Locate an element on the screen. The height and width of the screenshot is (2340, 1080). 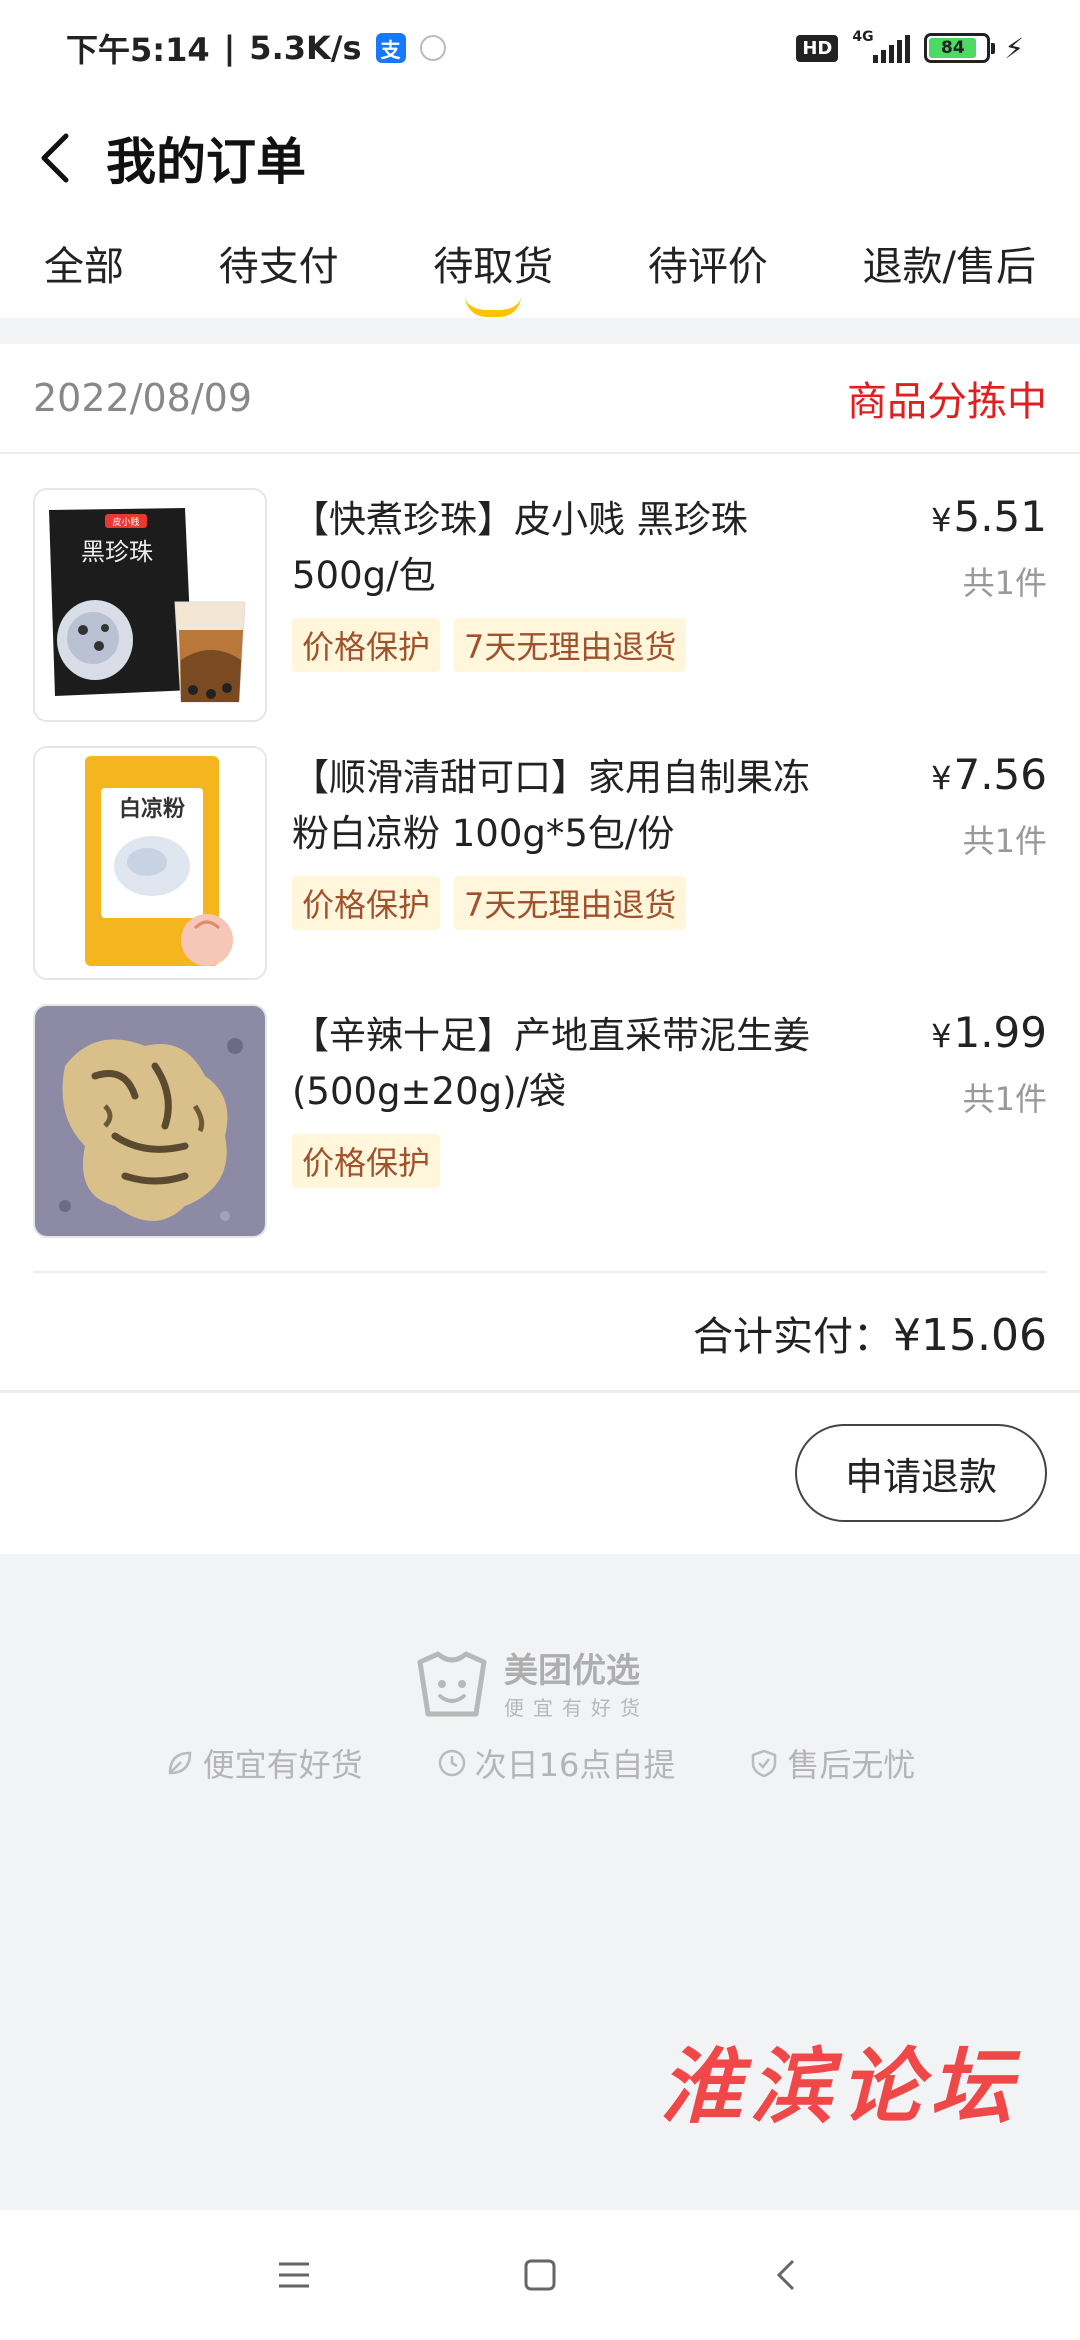
product-image-label: 白凉粉 is located at coordinates (152, 809).